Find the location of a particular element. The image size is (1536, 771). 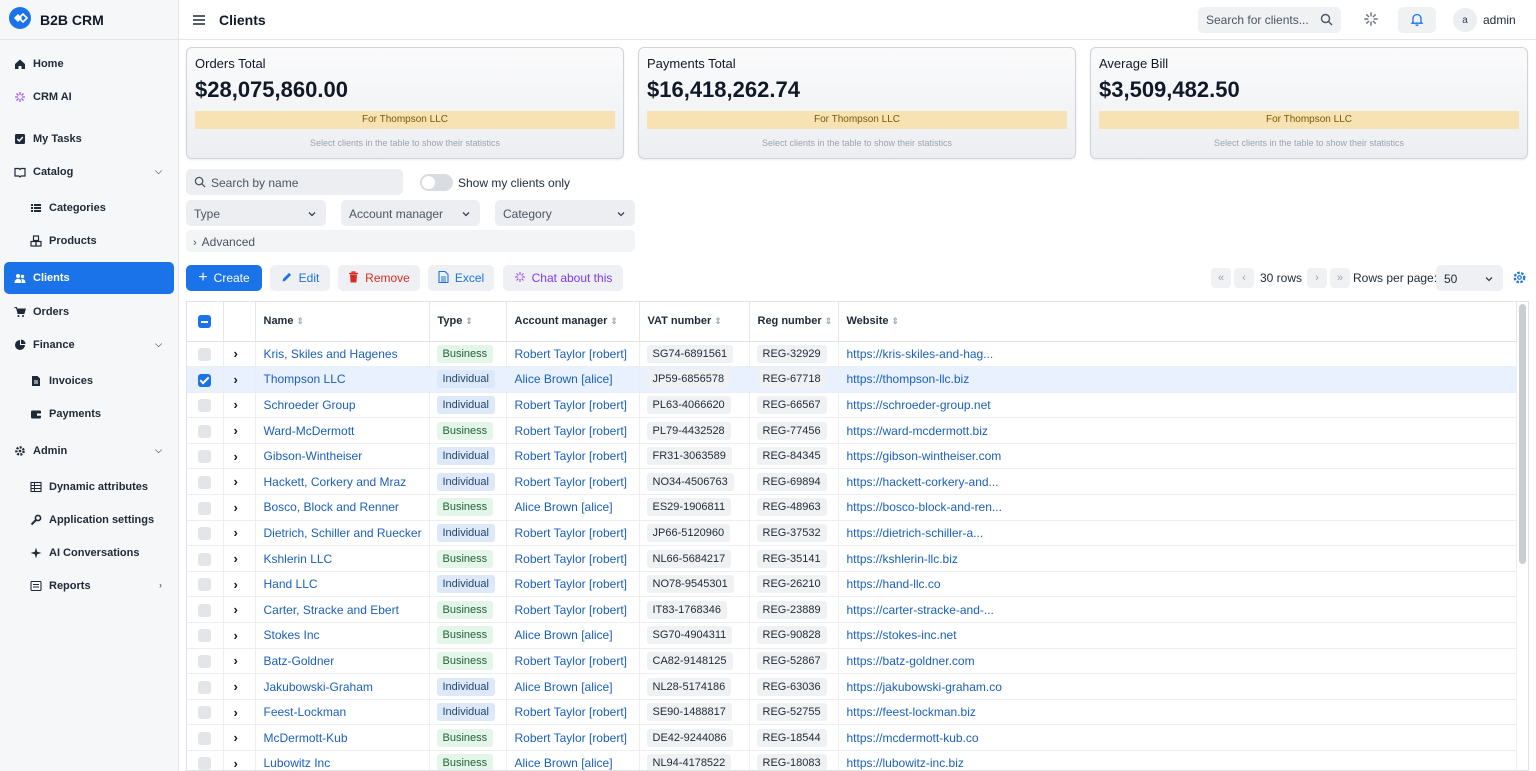

column-header-website: Website ⇕ is located at coordinates (1177, 322).